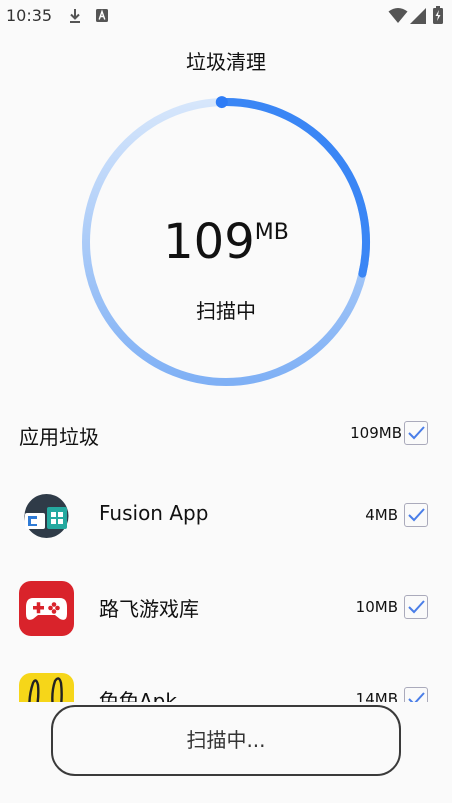  What do you see at coordinates (138, 695) in the screenshot?
I see `app-name: 兔兔Apk` at bounding box center [138, 695].